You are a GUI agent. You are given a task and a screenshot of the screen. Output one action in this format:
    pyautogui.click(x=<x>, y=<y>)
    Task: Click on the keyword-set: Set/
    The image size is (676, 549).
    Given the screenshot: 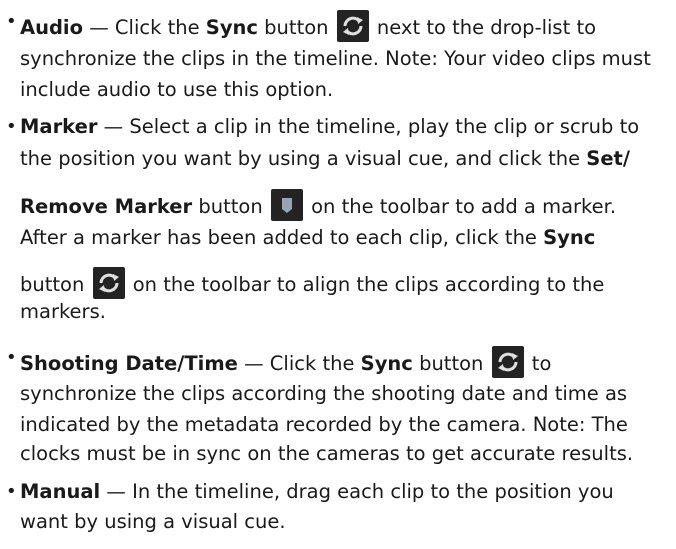 What is the action you would take?
    pyautogui.click(x=608, y=158)
    